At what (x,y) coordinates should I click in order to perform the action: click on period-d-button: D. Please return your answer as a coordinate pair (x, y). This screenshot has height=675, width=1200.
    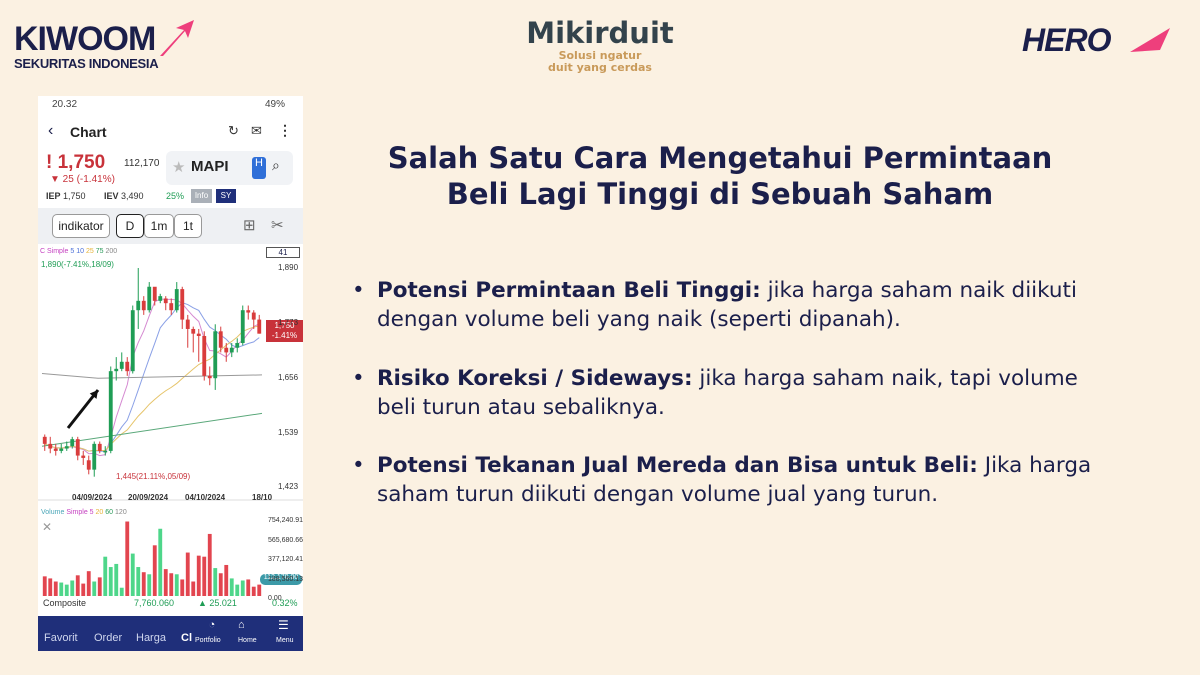
    Looking at the image, I should click on (130, 226).